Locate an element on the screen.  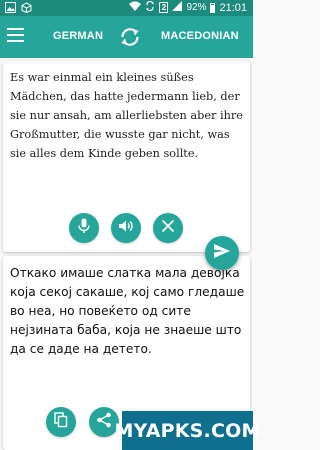
share-icon is located at coordinates (104, 422).